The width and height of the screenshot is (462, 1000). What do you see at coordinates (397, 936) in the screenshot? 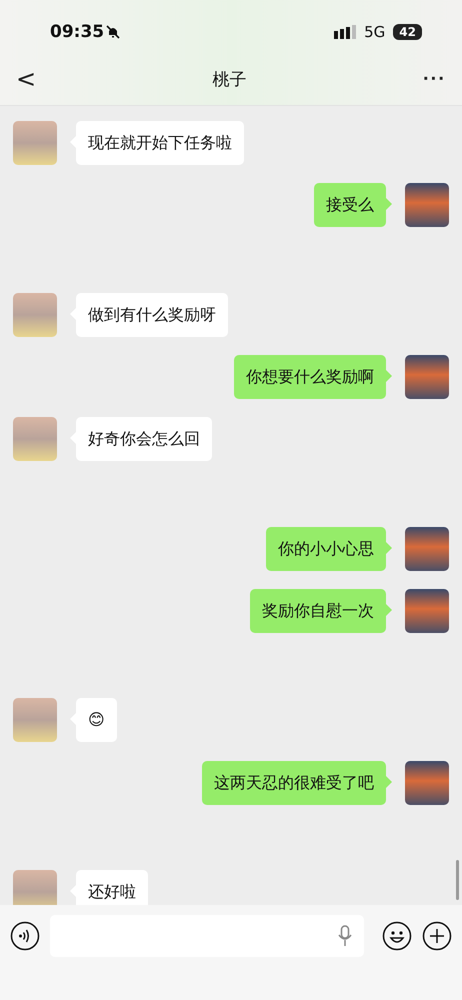
I see `smiley-icon` at bounding box center [397, 936].